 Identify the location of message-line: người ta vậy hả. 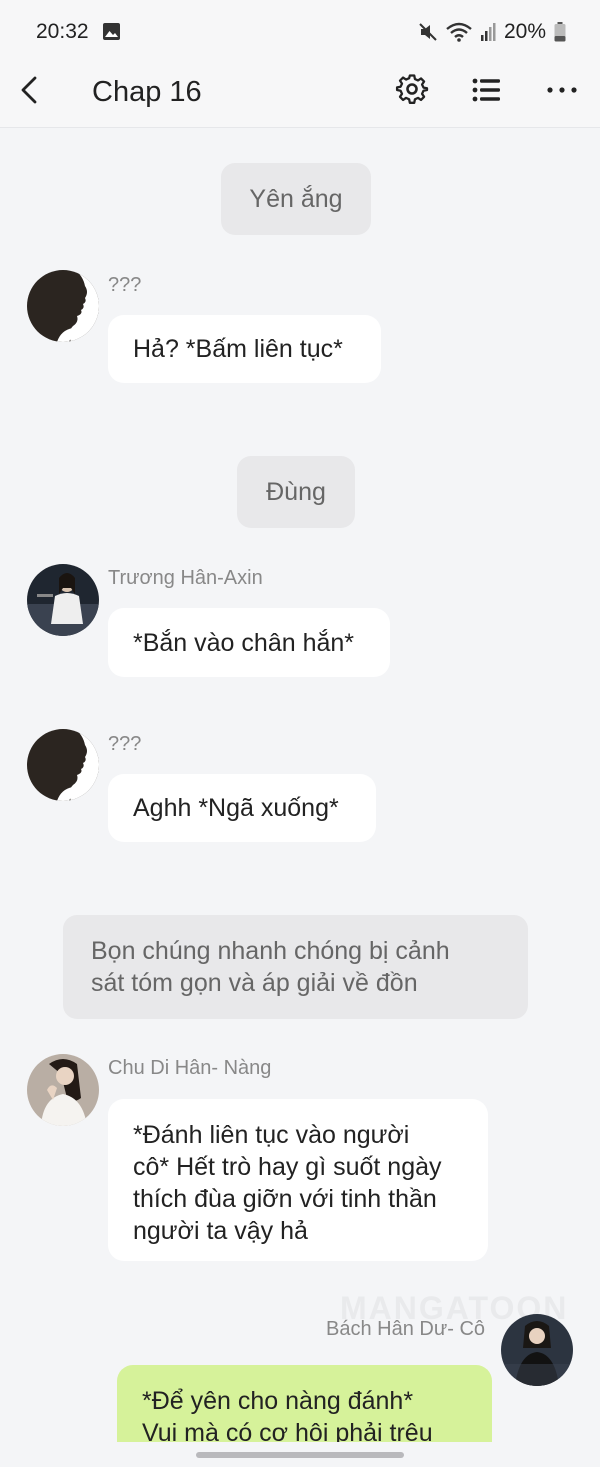
(220, 1231).